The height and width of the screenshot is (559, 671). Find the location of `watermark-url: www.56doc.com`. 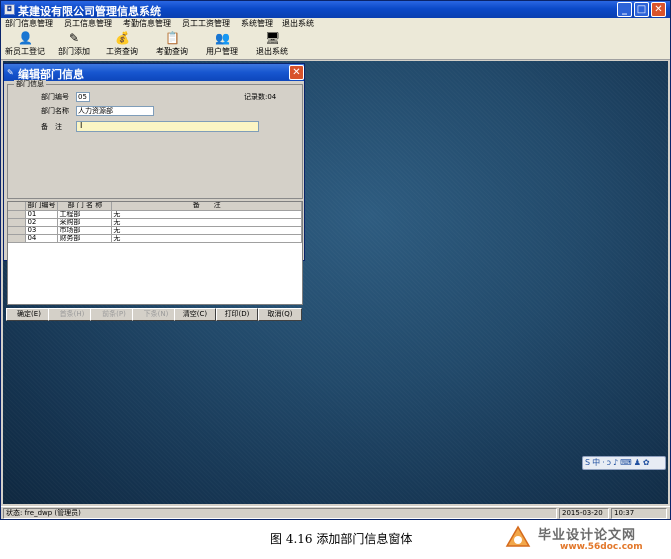

watermark-url: www.56doc.com is located at coordinates (601, 547).